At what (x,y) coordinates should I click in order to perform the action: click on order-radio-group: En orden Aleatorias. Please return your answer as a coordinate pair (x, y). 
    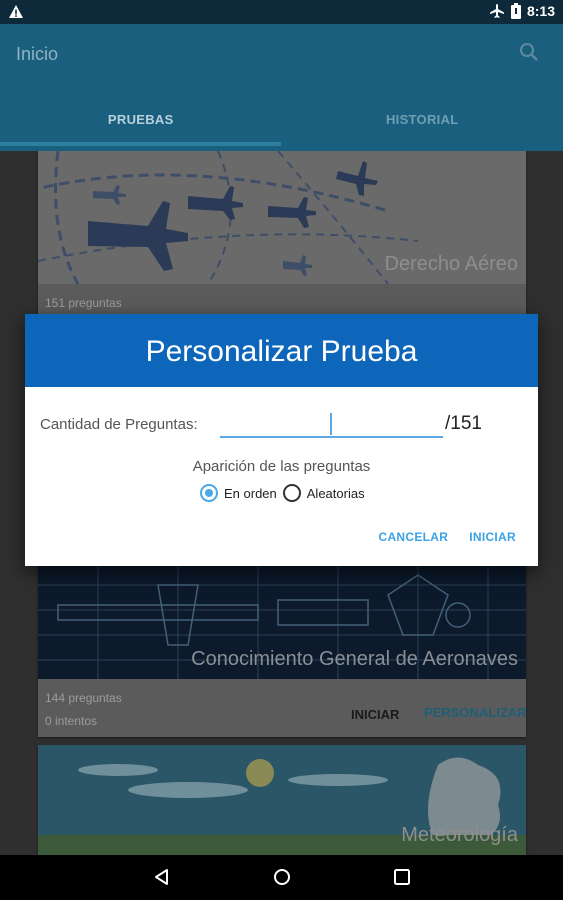
    Looking at the image, I should click on (285, 493).